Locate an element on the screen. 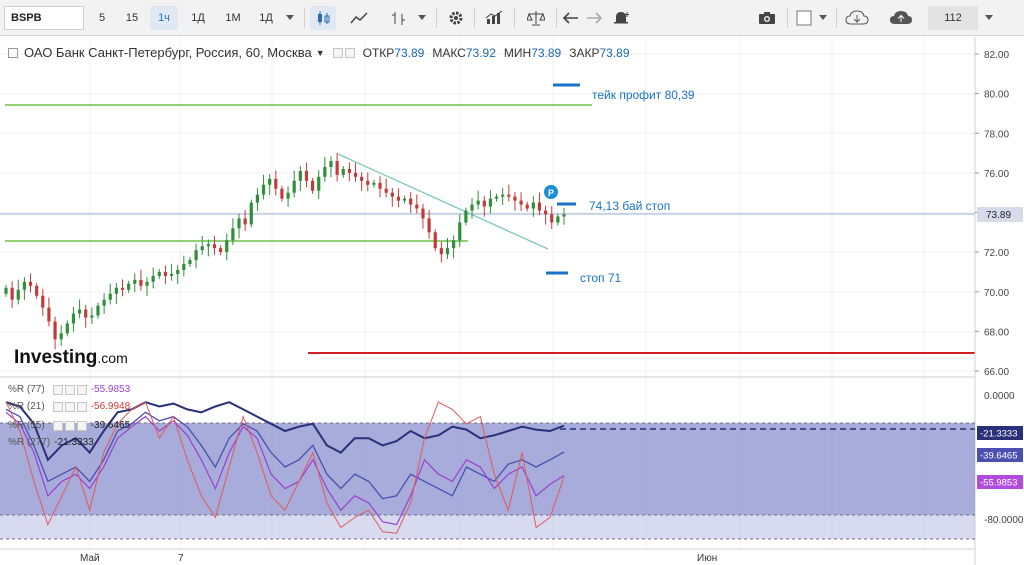 The width and height of the screenshot is (1024, 565). williams-axis: 0.0000 -80.0000 -21.3333 -39.6465 -55.9853 is located at coordinates (1000, 458).